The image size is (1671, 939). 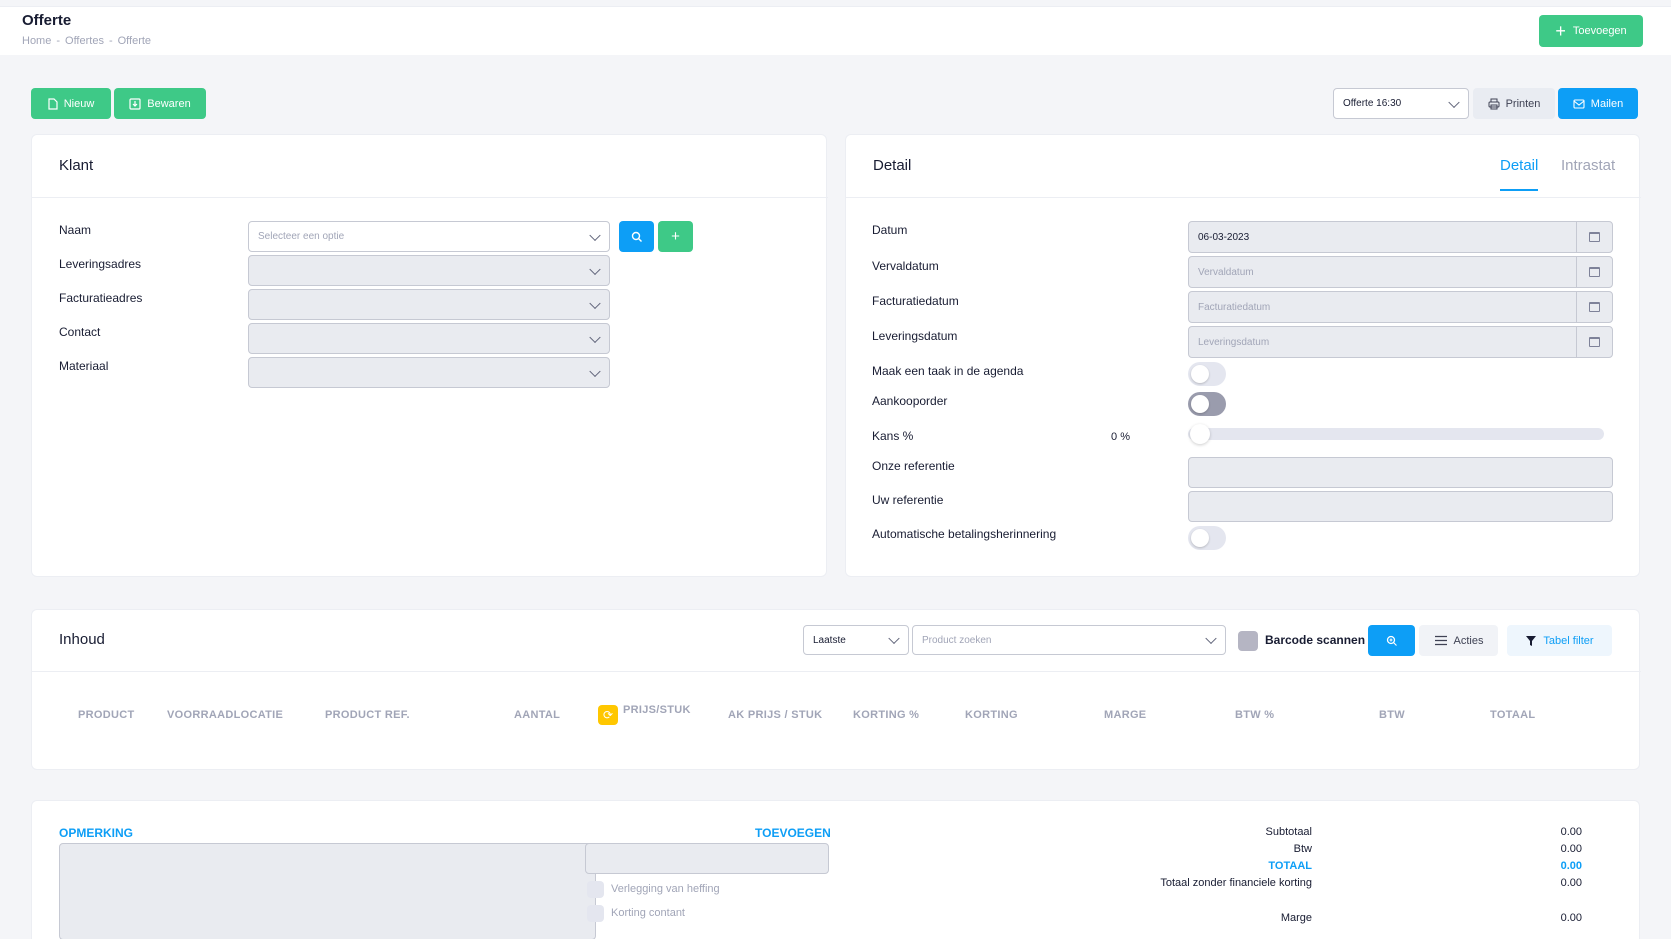 I want to click on korting-contant-checkbox, so click(x=595, y=913).